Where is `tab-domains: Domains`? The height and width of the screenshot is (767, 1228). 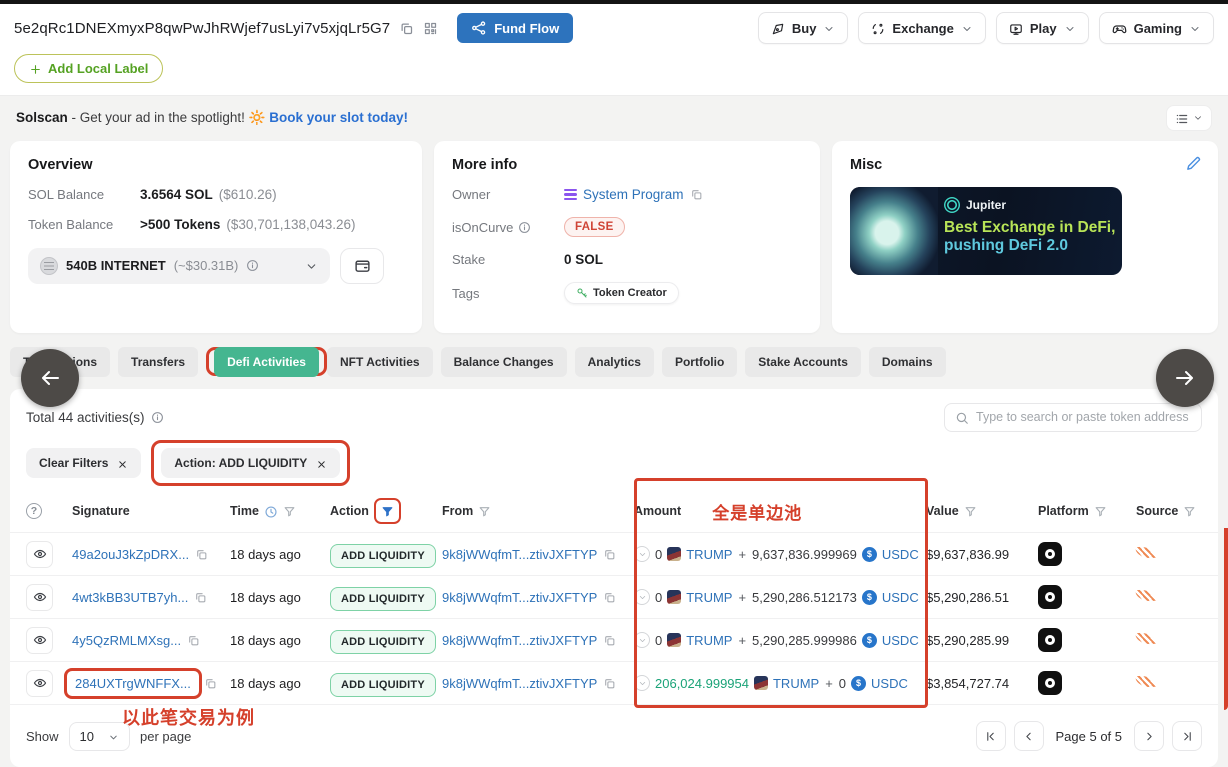 tab-domains: Domains is located at coordinates (907, 361).